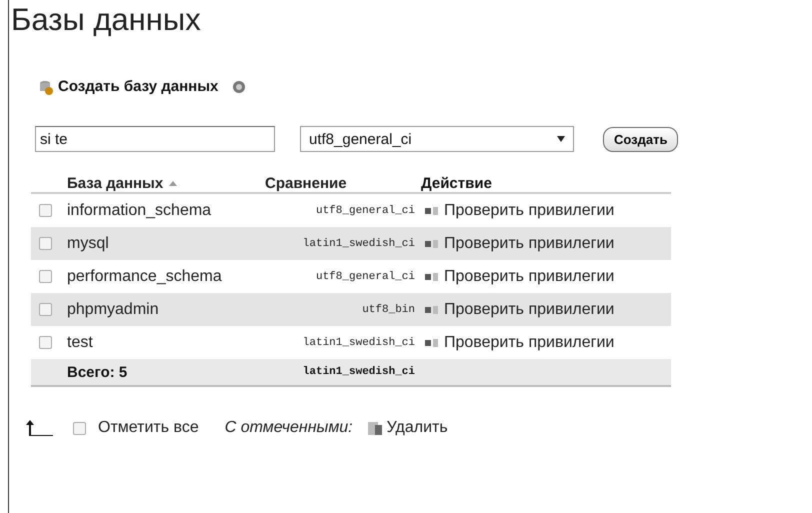 This screenshot has width=812, height=513. Describe the element at coordinates (162, 277) in the screenshot. I see `database-name: performance_schema` at that location.